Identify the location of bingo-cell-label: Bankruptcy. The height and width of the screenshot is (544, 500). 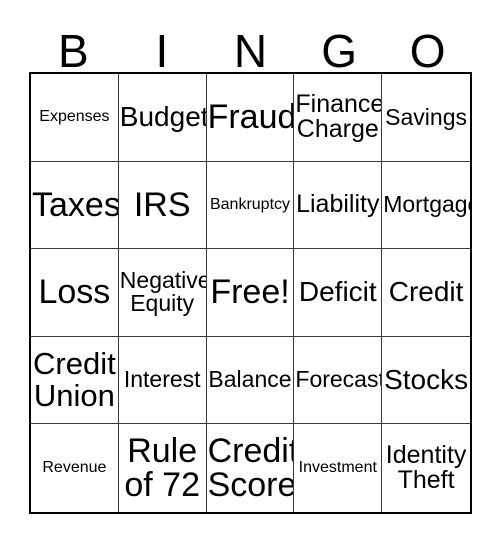
(250, 204).